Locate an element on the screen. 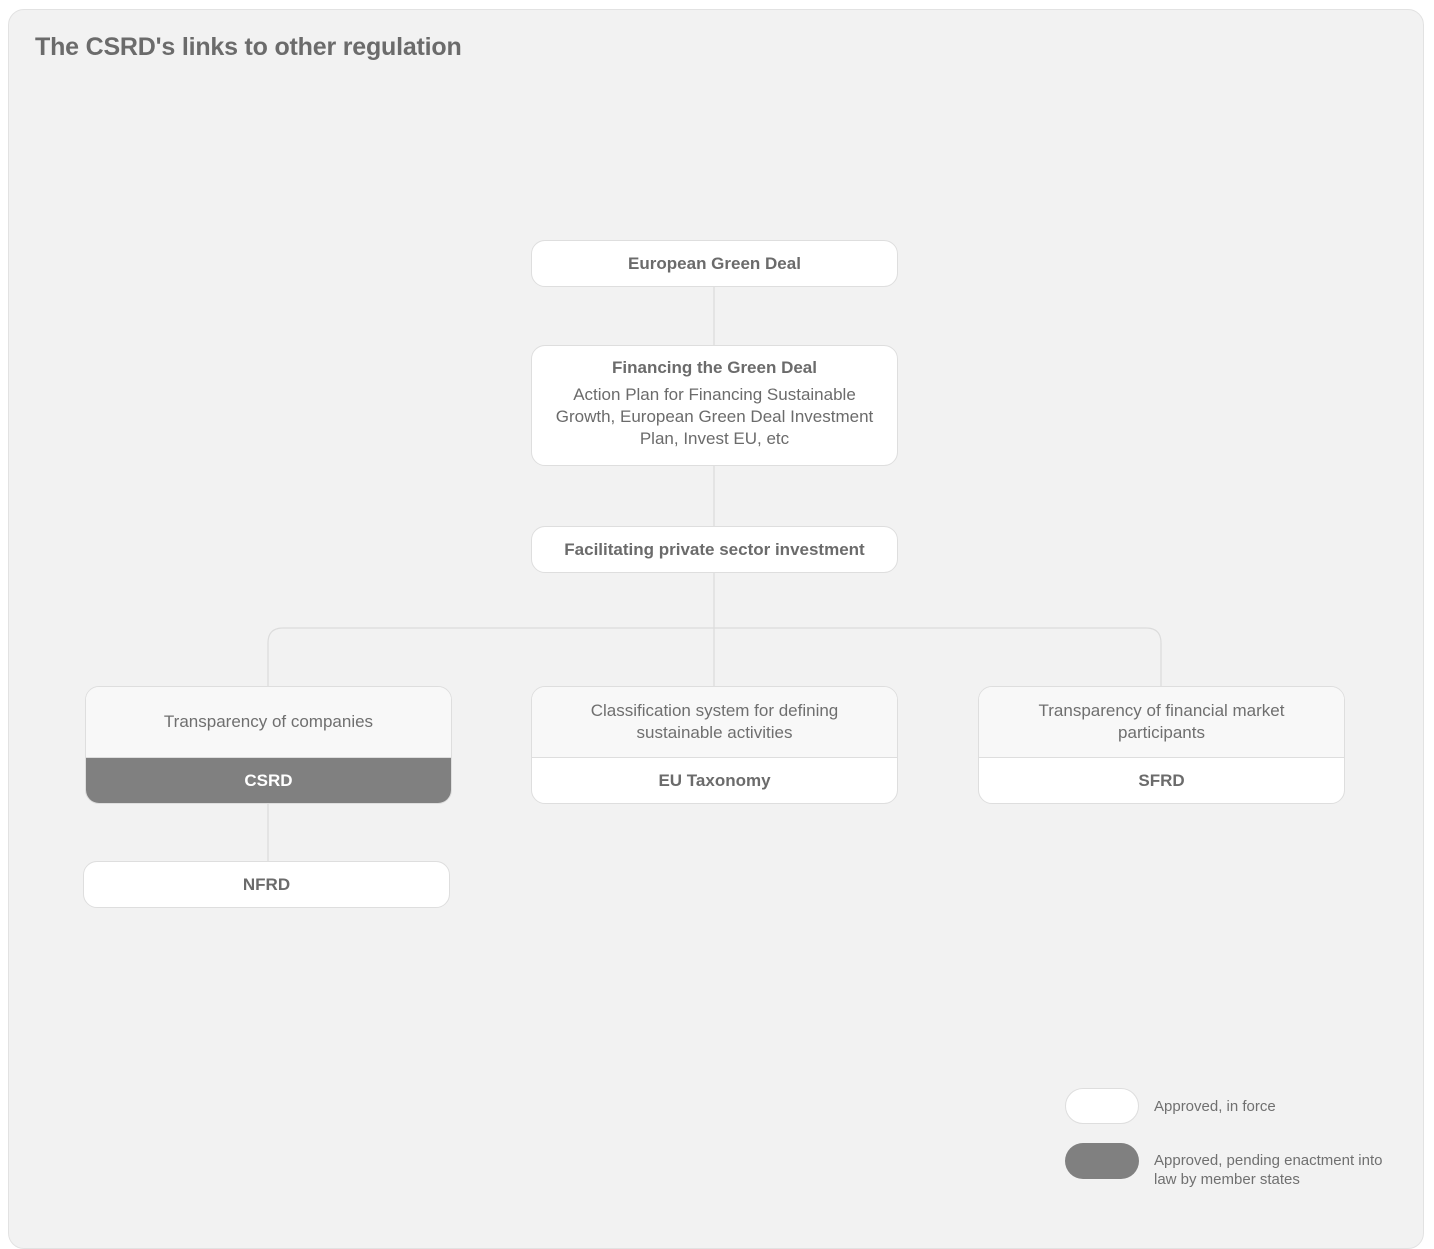  node-facilitating-label: Facilitating private sector investment is located at coordinates (714, 549).